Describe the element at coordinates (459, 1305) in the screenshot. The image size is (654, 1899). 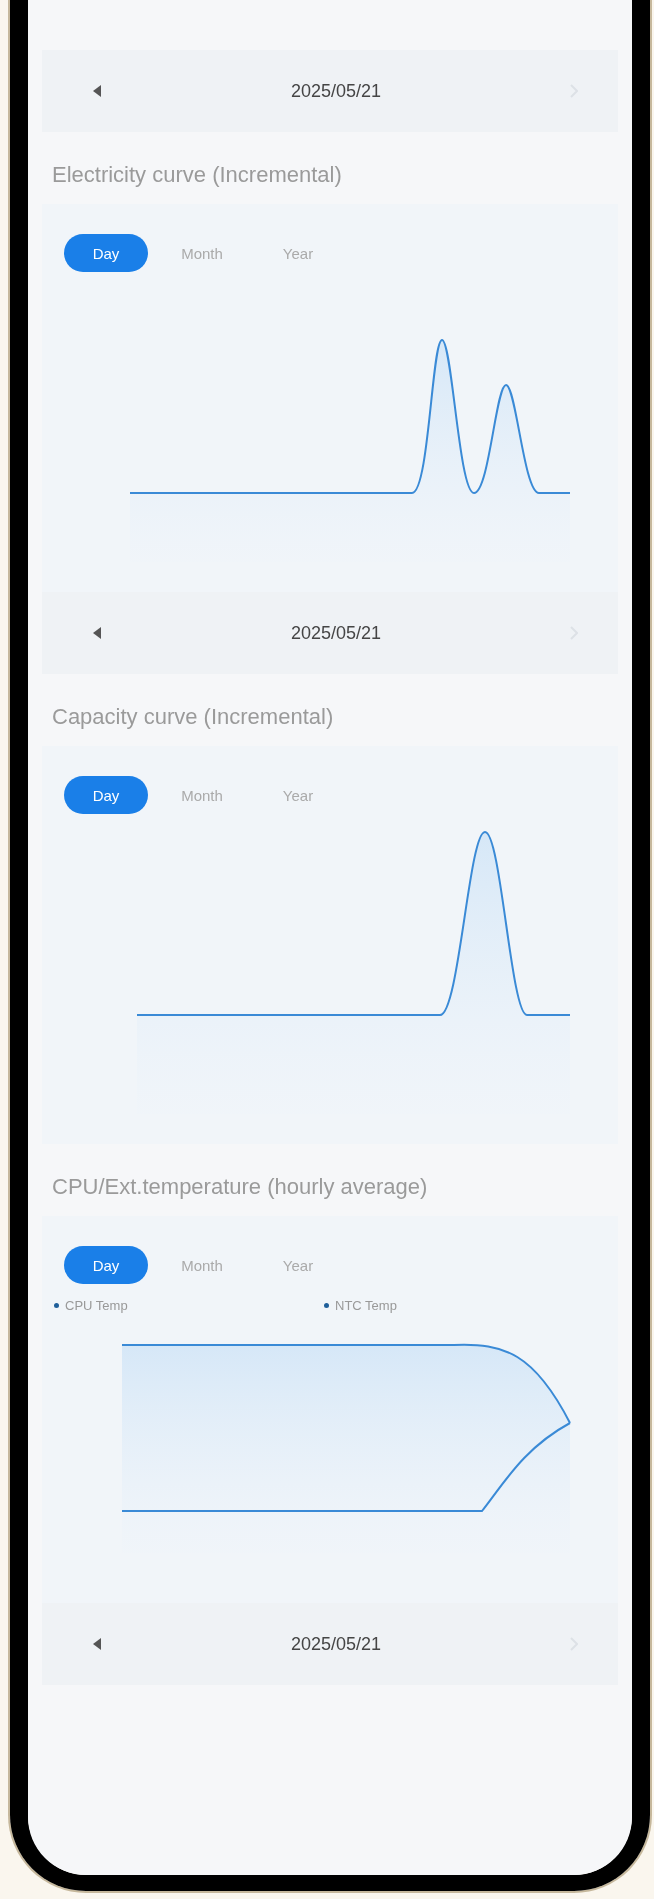
I see `legend-item: NTC Temp` at that location.